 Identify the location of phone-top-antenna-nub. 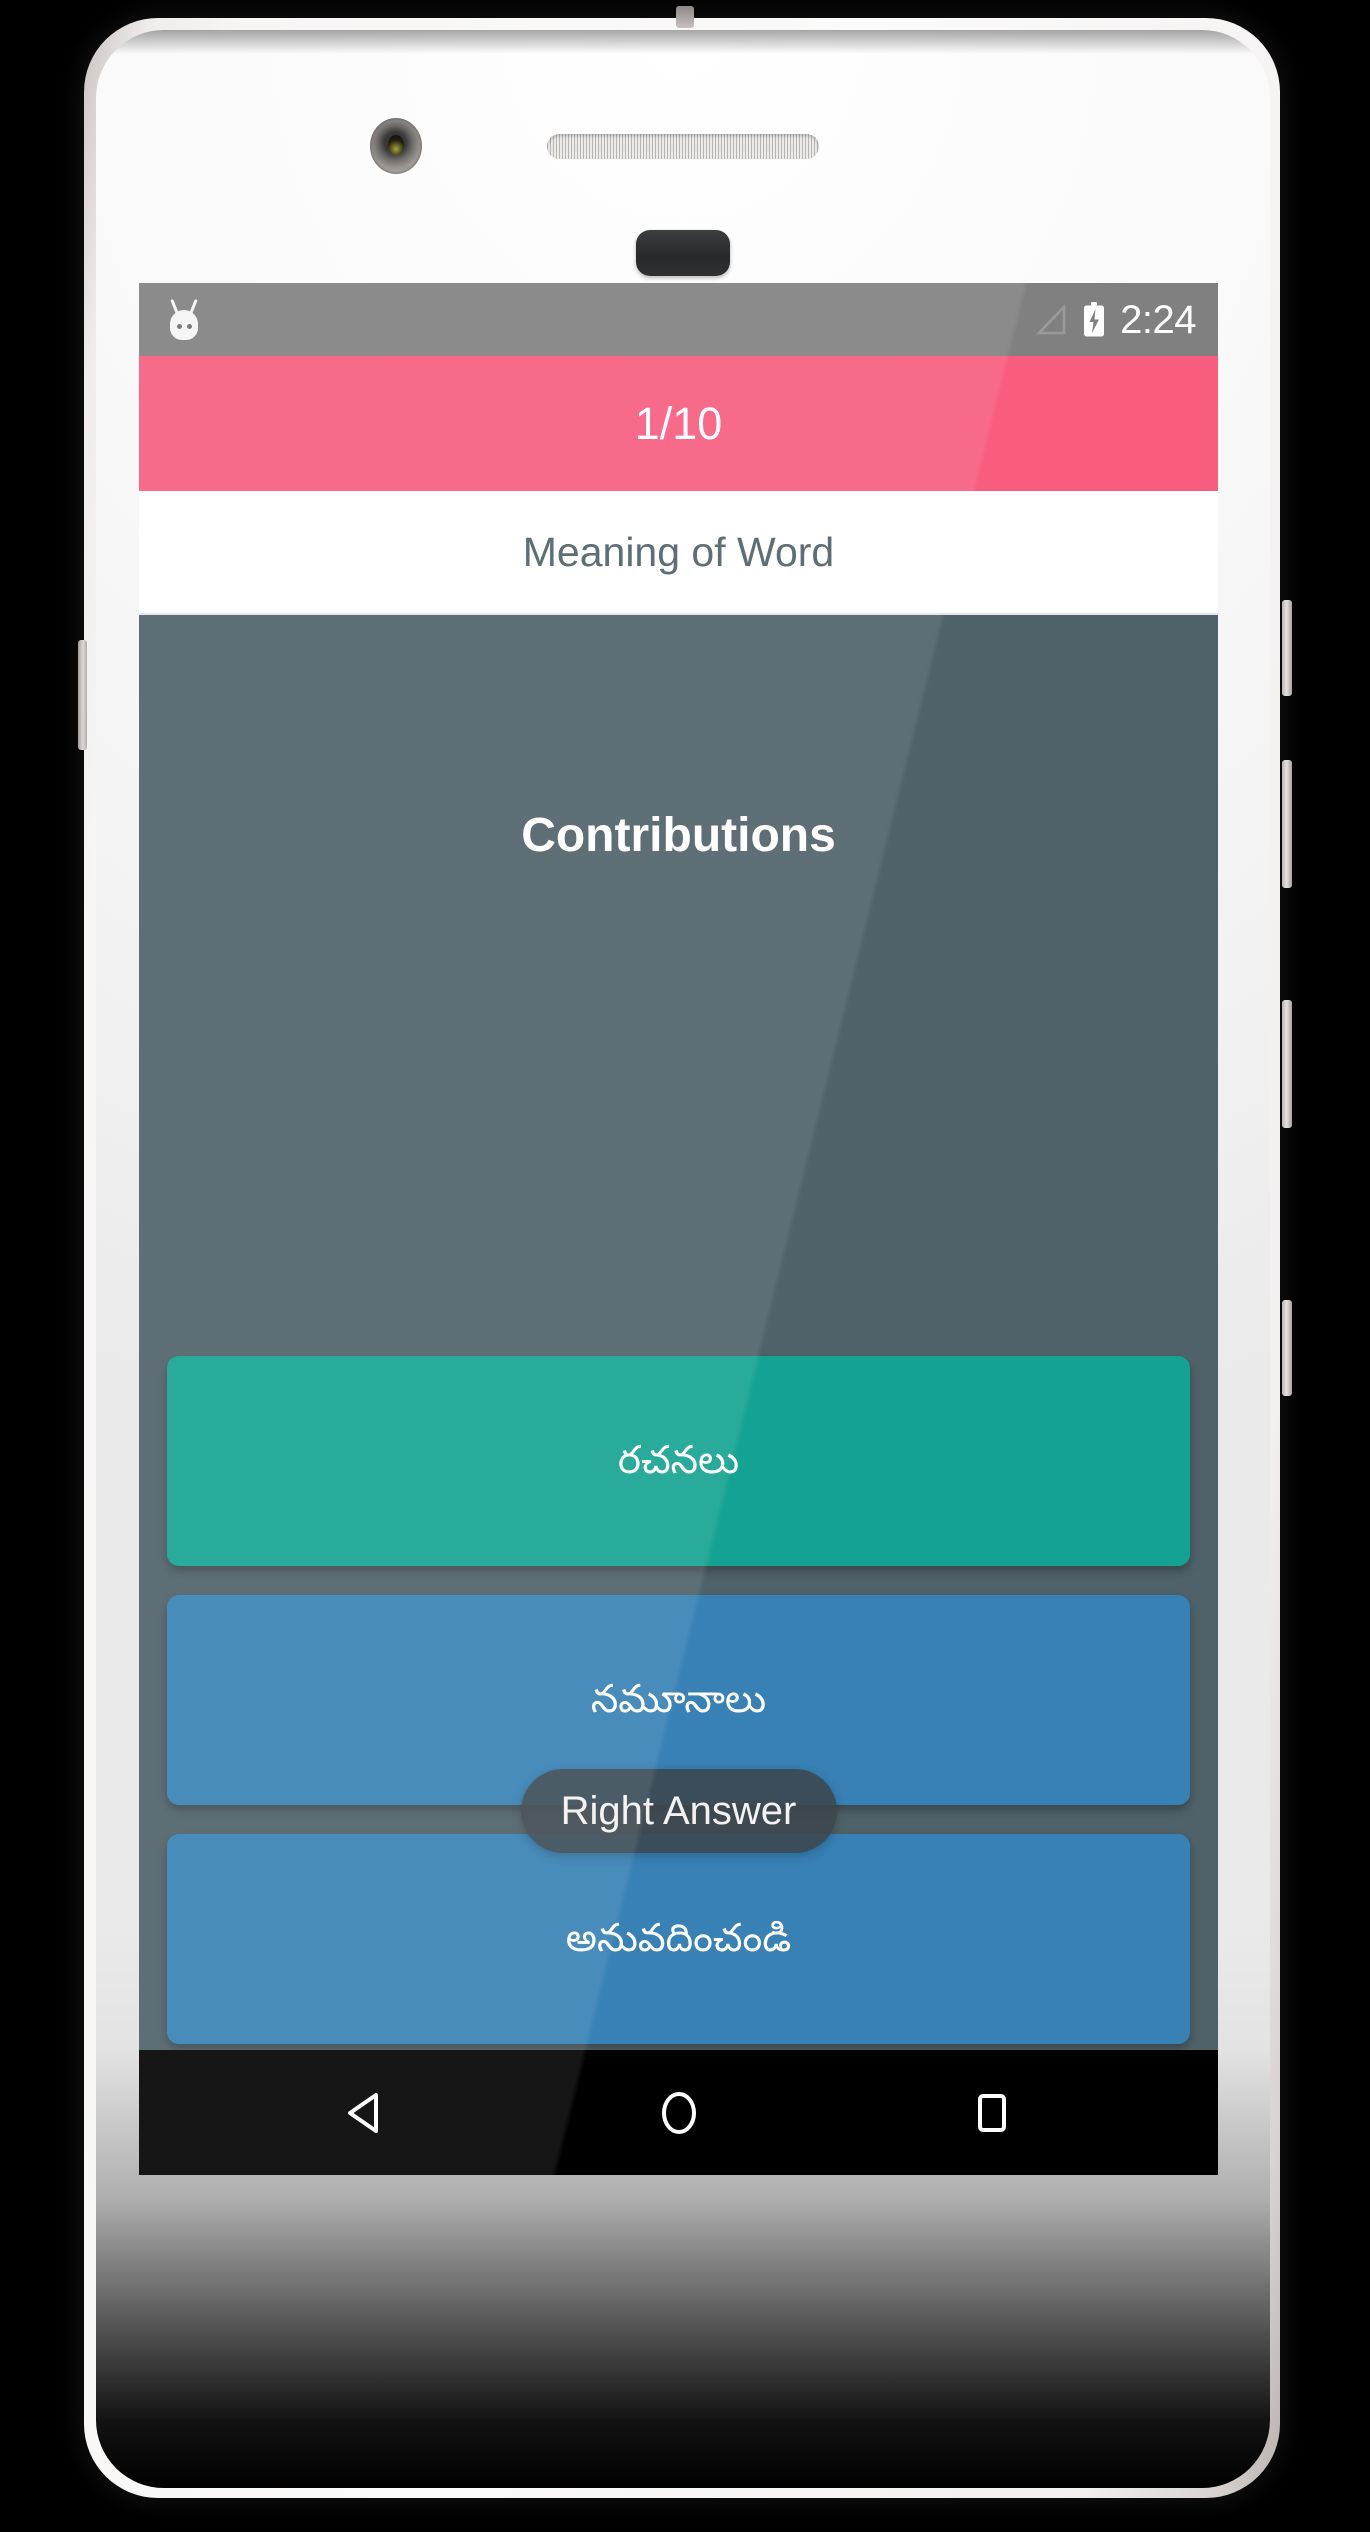
(685, 17).